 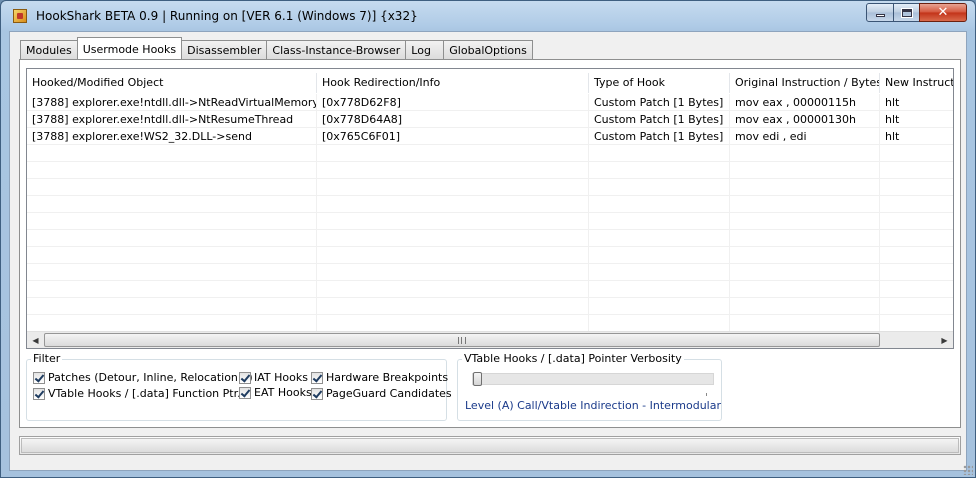 I want to click on app-icon, so click(x=20, y=16).